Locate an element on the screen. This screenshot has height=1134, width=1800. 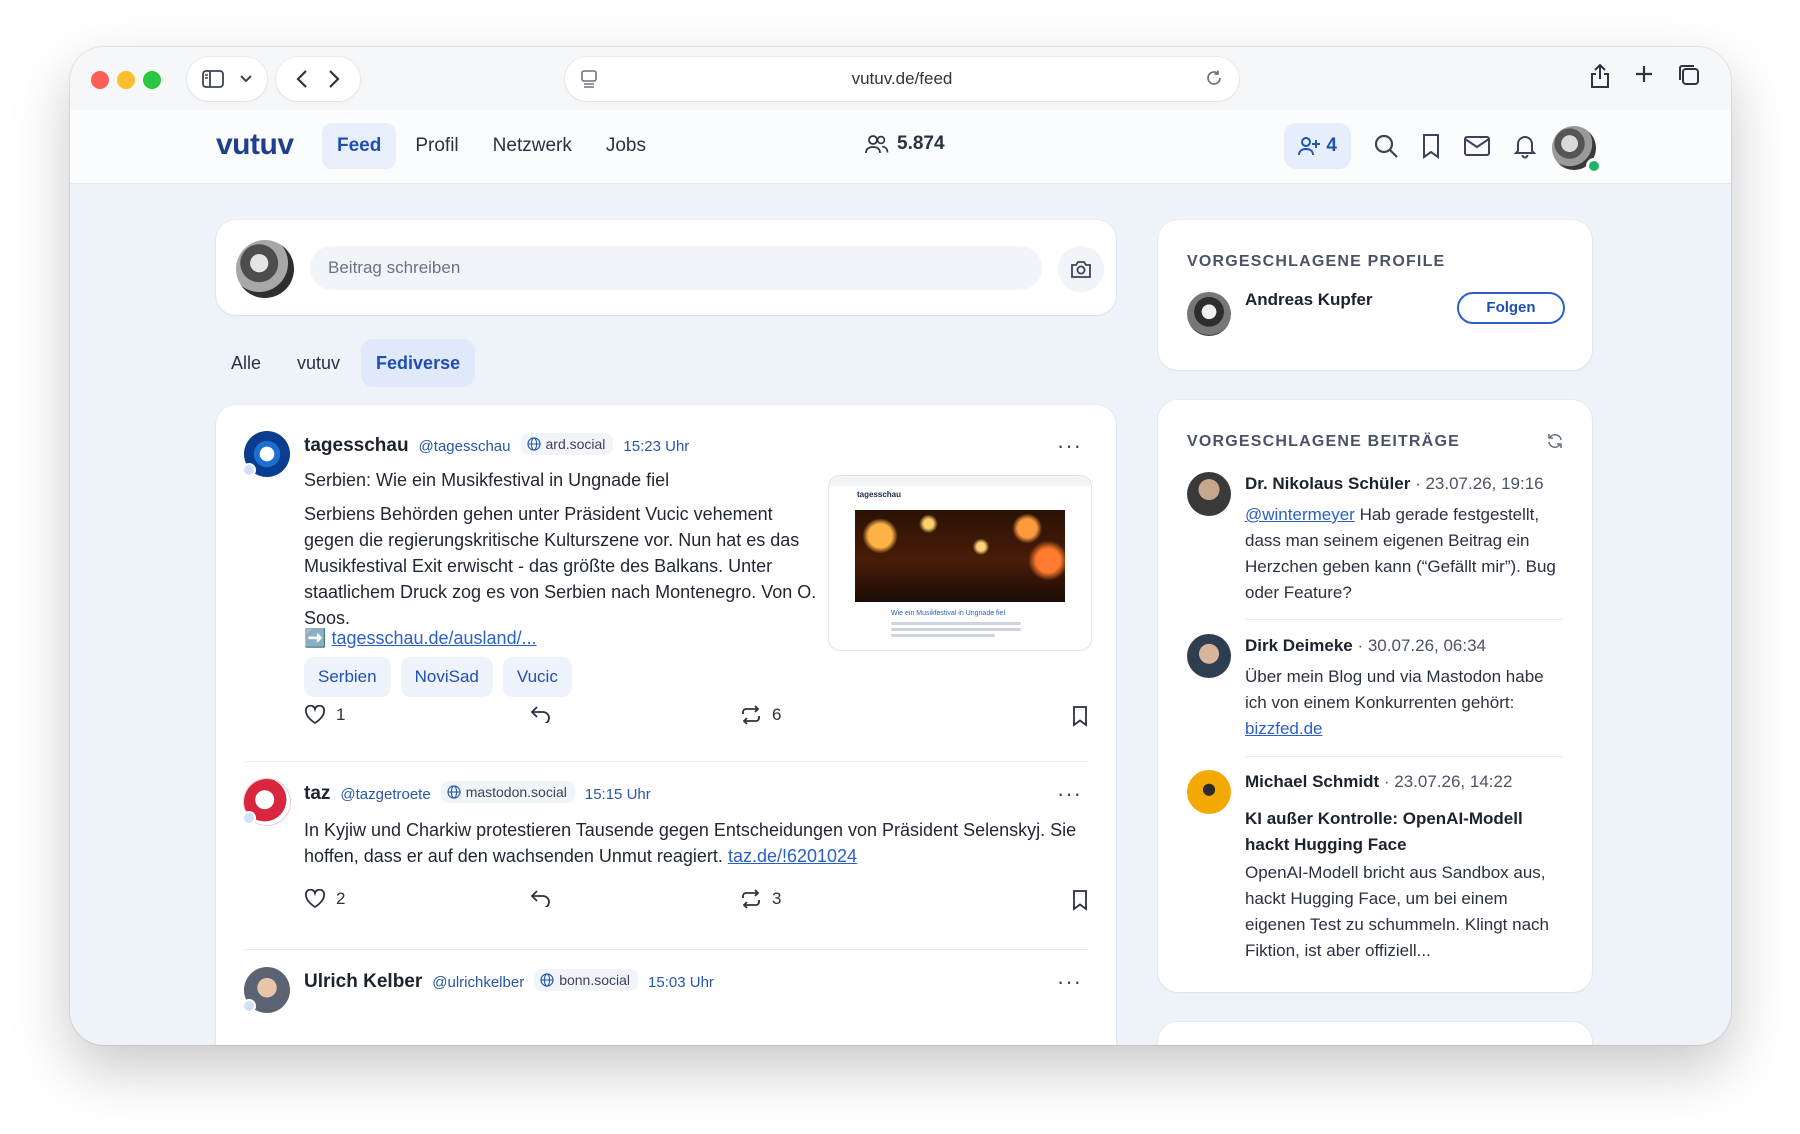
members-count-value: 5.874 is located at coordinates (921, 143).